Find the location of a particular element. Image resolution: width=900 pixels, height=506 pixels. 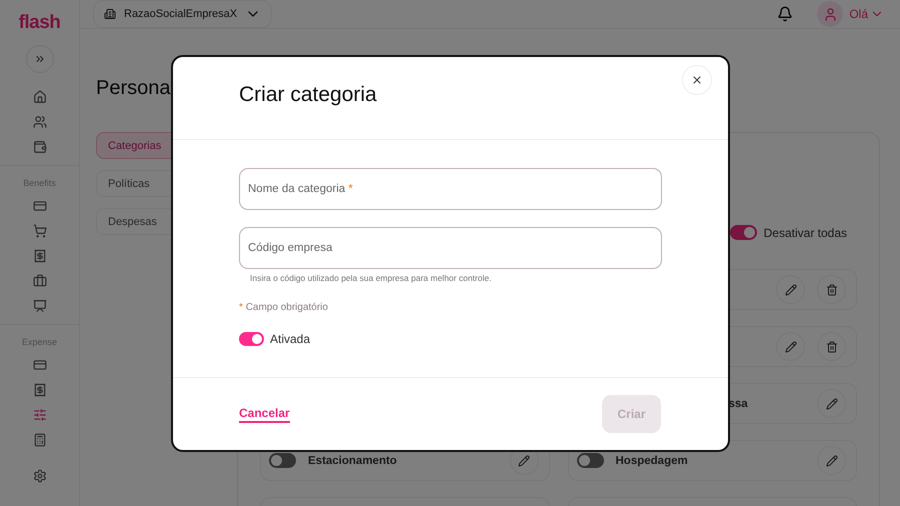

close-button is located at coordinates (697, 80).